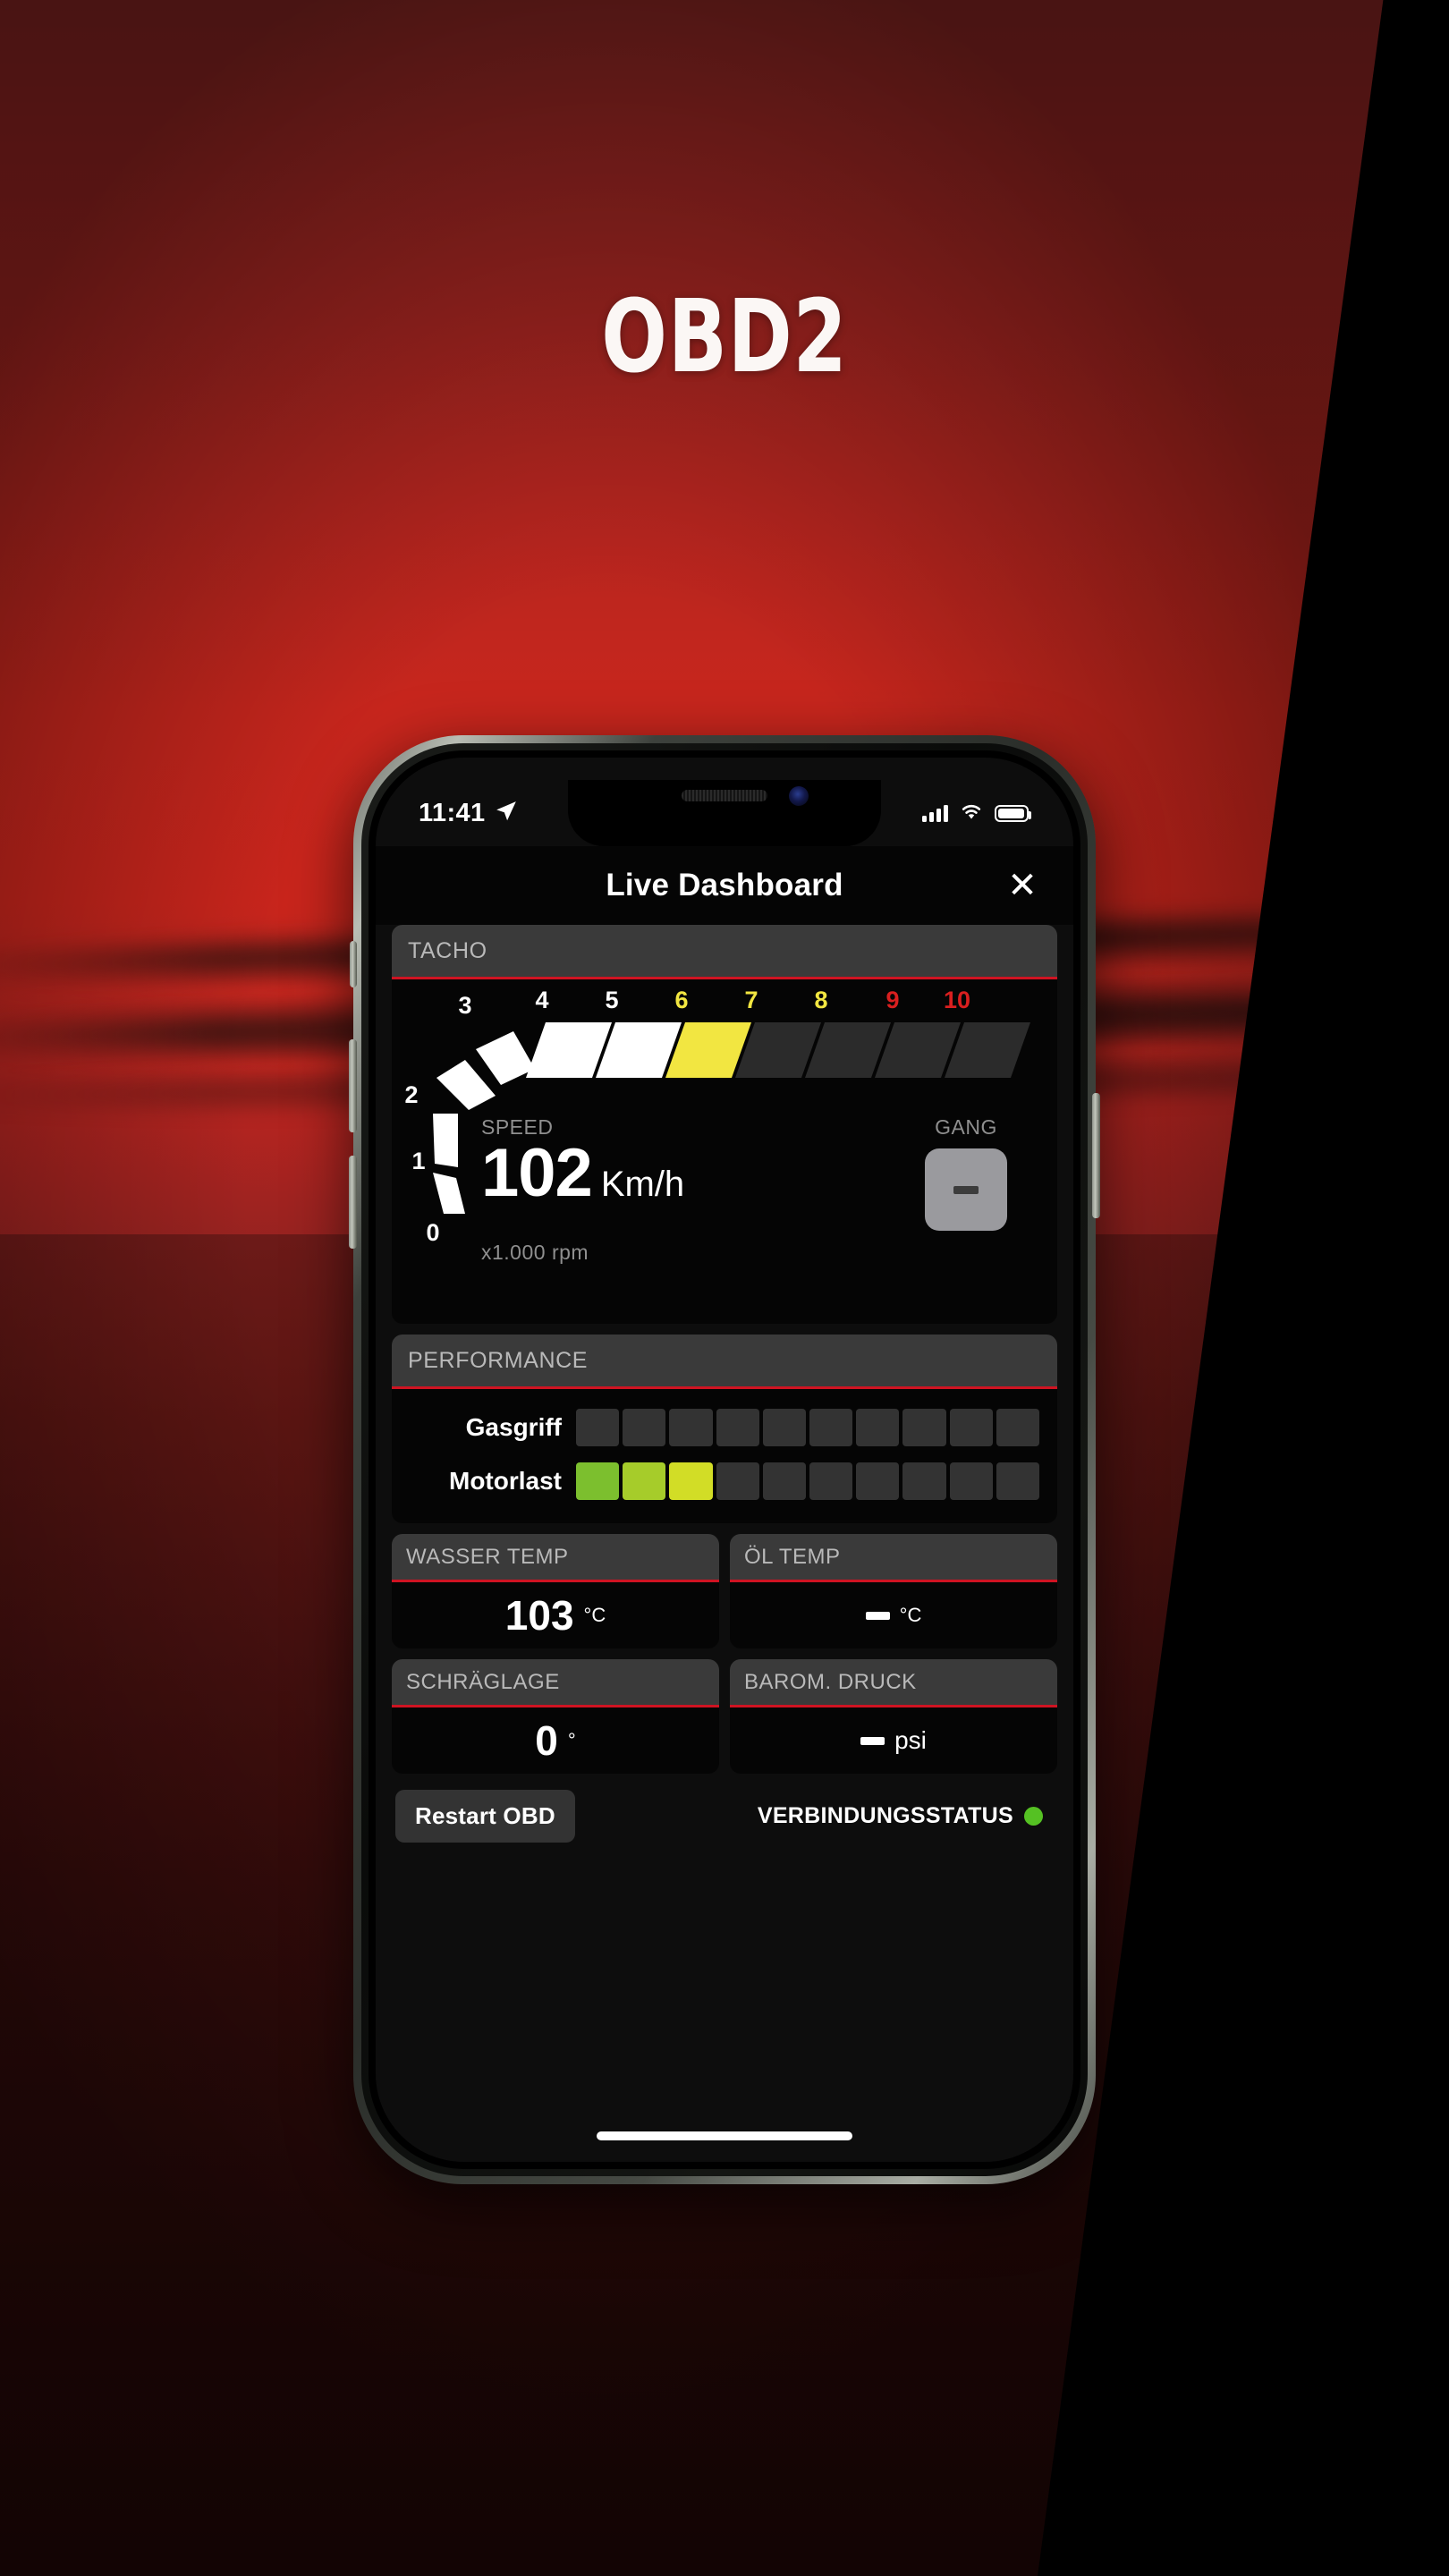  Describe the element at coordinates (505, 1481) in the screenshot. I see `motorlast-label: Motorlast` at that location.